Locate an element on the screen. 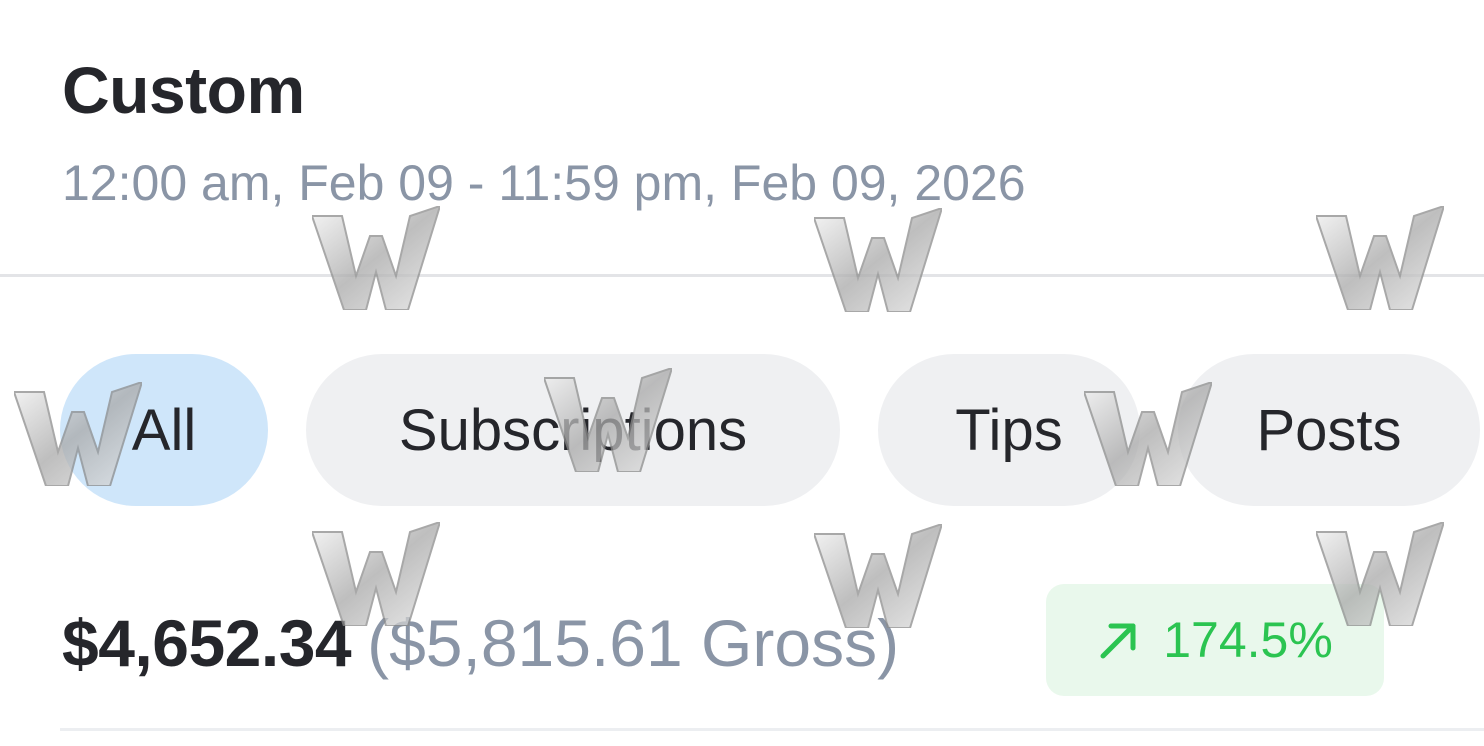 The image size is (1484, 746). change-badge: 174.5% is located at coordinates (1215, 640).